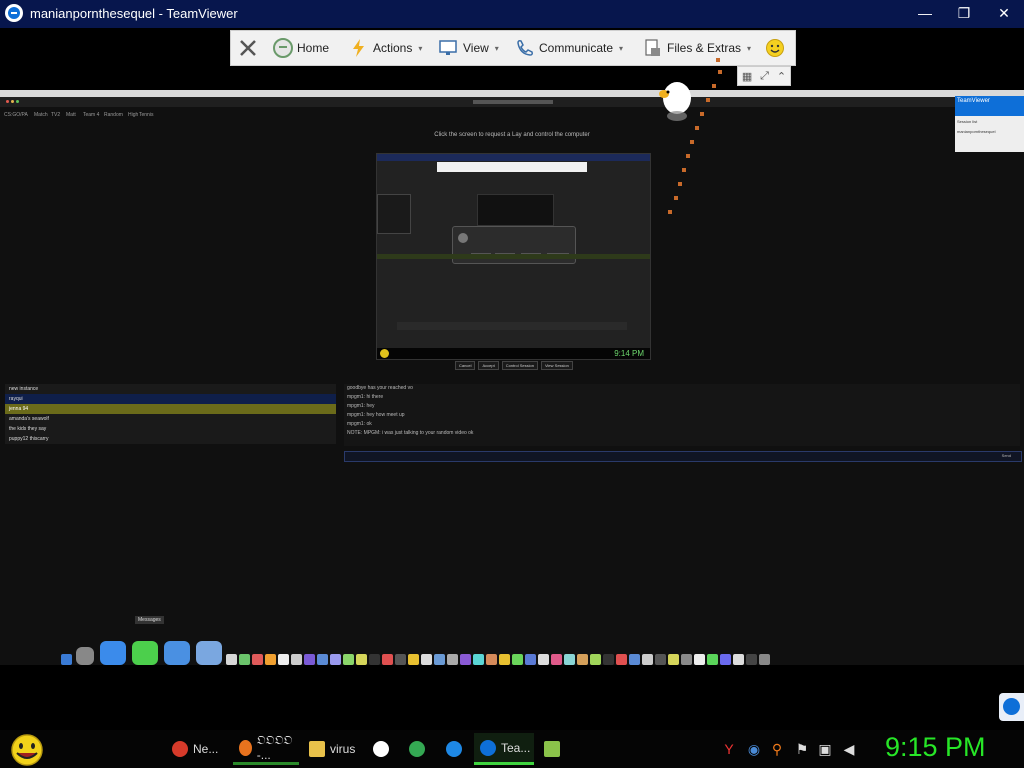 The image size is (1024, 768). What do you see at coordinates (301, 48) in the screenshot?
I see `toolbar-home-button: Home` at bounding box center [301, 48].